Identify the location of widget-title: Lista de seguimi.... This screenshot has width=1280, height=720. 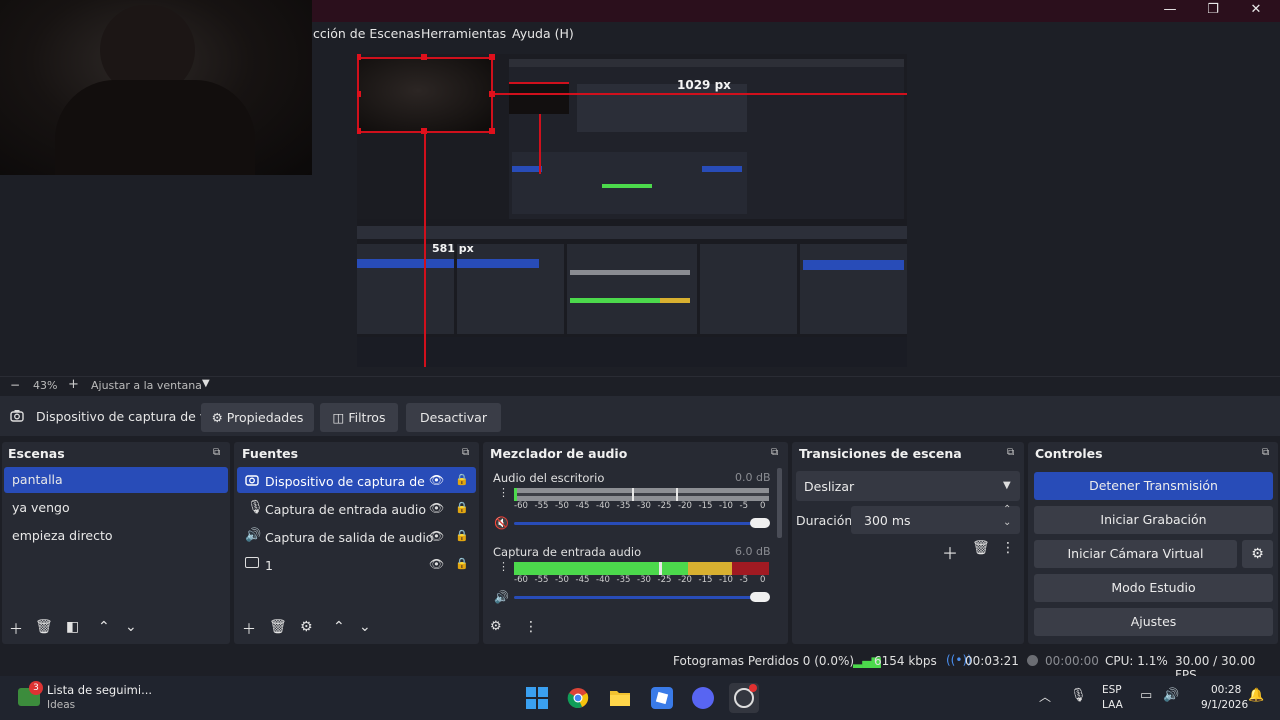
(99, 690).